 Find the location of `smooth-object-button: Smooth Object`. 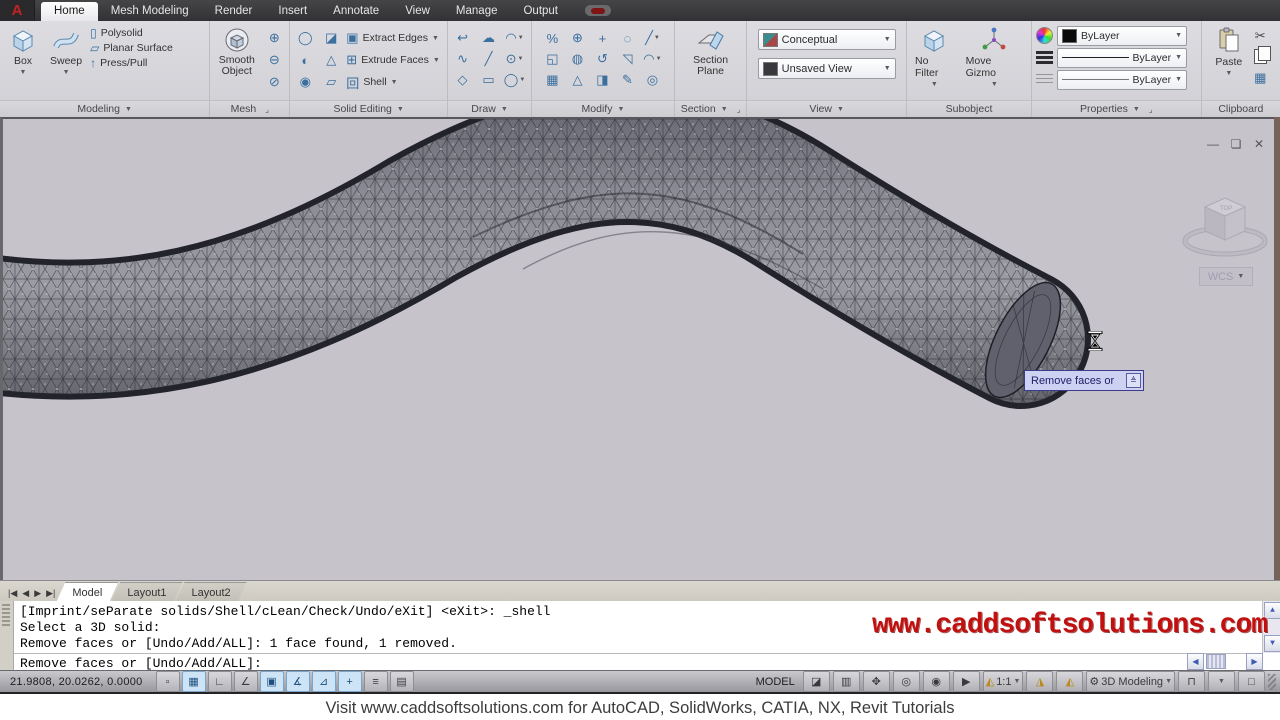

smooth-object-button: Smooth Object is located at coordinates (236, 52).